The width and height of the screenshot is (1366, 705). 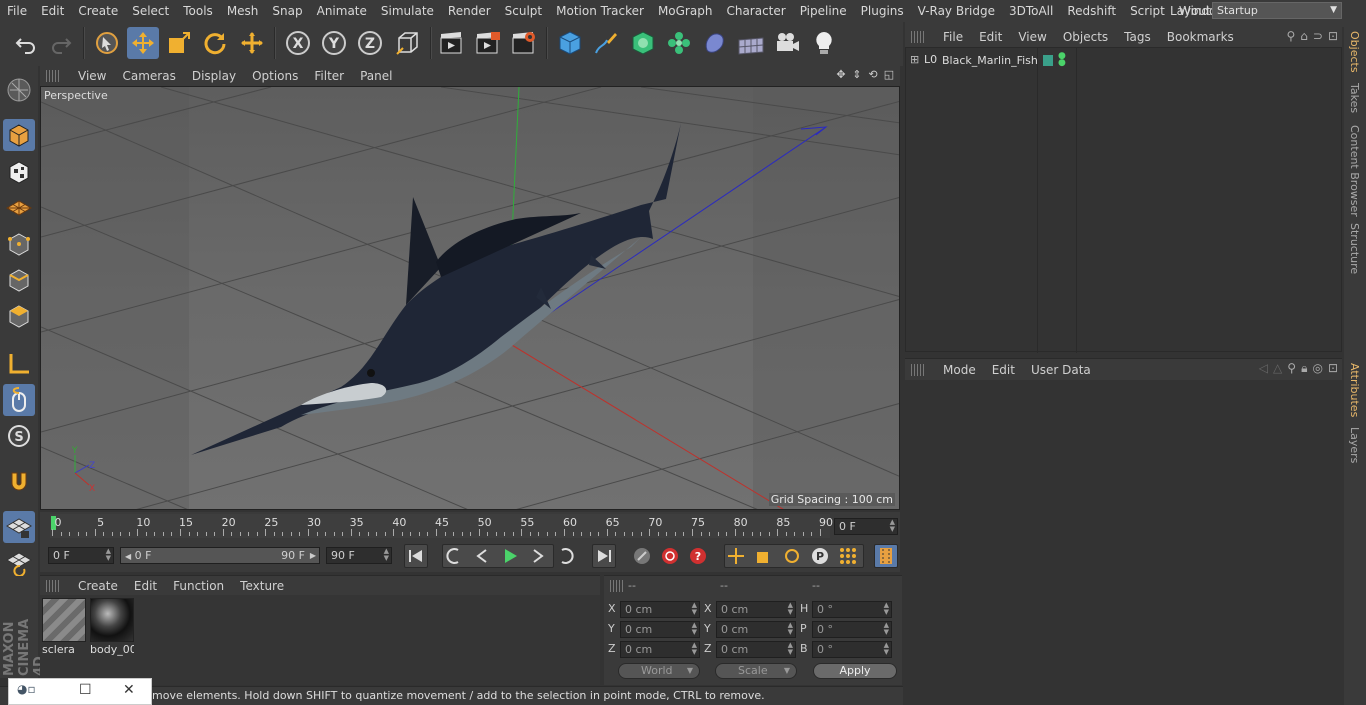 What do you see at coordinates (482, 556) in the screenshot?
I see `prev-frame-button` at bounding box center [482, 556].